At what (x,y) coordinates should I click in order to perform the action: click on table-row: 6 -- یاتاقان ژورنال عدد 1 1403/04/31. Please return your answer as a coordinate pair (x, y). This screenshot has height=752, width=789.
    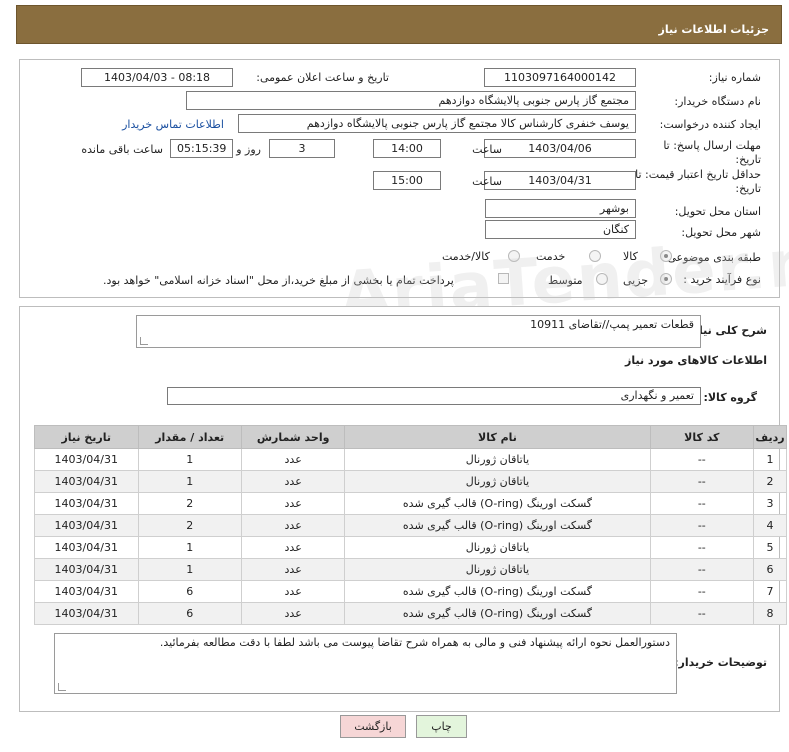
    Looking at the image, I should click on (410, 569).